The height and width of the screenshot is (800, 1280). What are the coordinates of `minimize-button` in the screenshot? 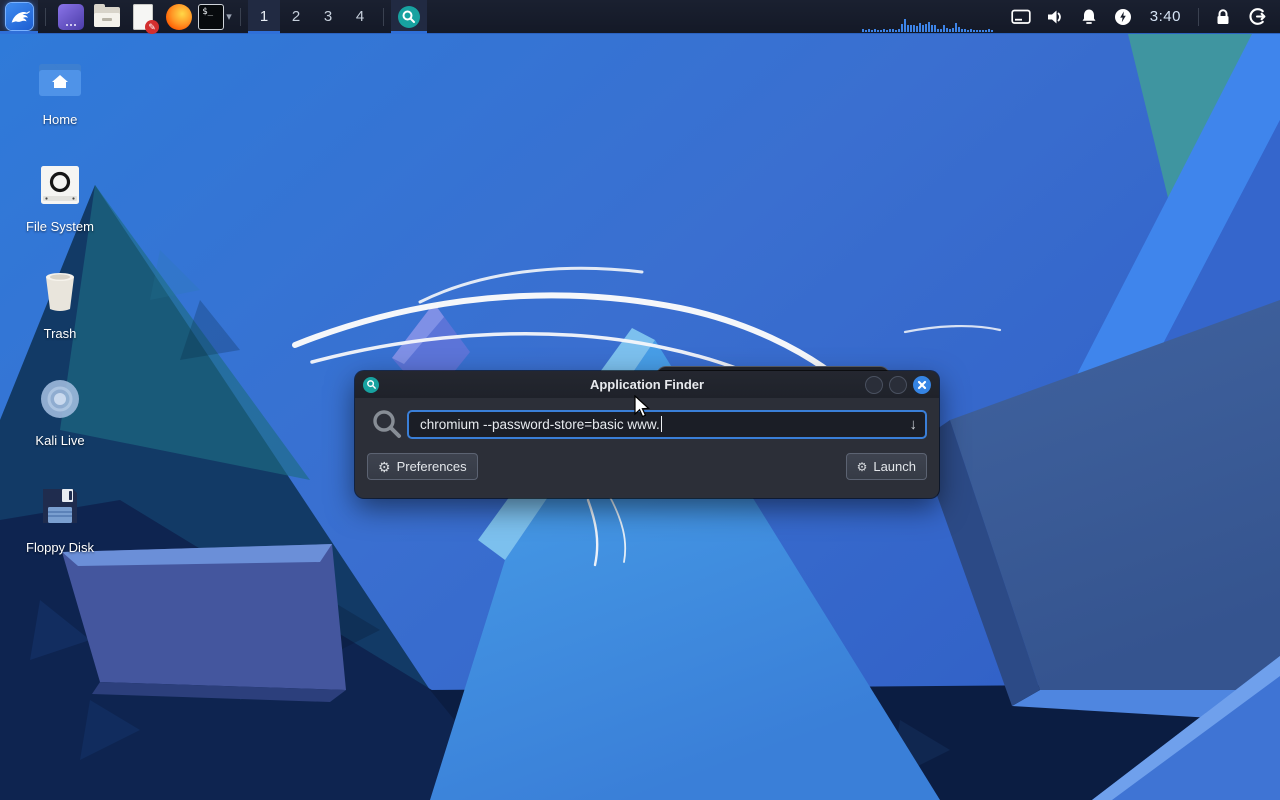 It's located at (874, 384).